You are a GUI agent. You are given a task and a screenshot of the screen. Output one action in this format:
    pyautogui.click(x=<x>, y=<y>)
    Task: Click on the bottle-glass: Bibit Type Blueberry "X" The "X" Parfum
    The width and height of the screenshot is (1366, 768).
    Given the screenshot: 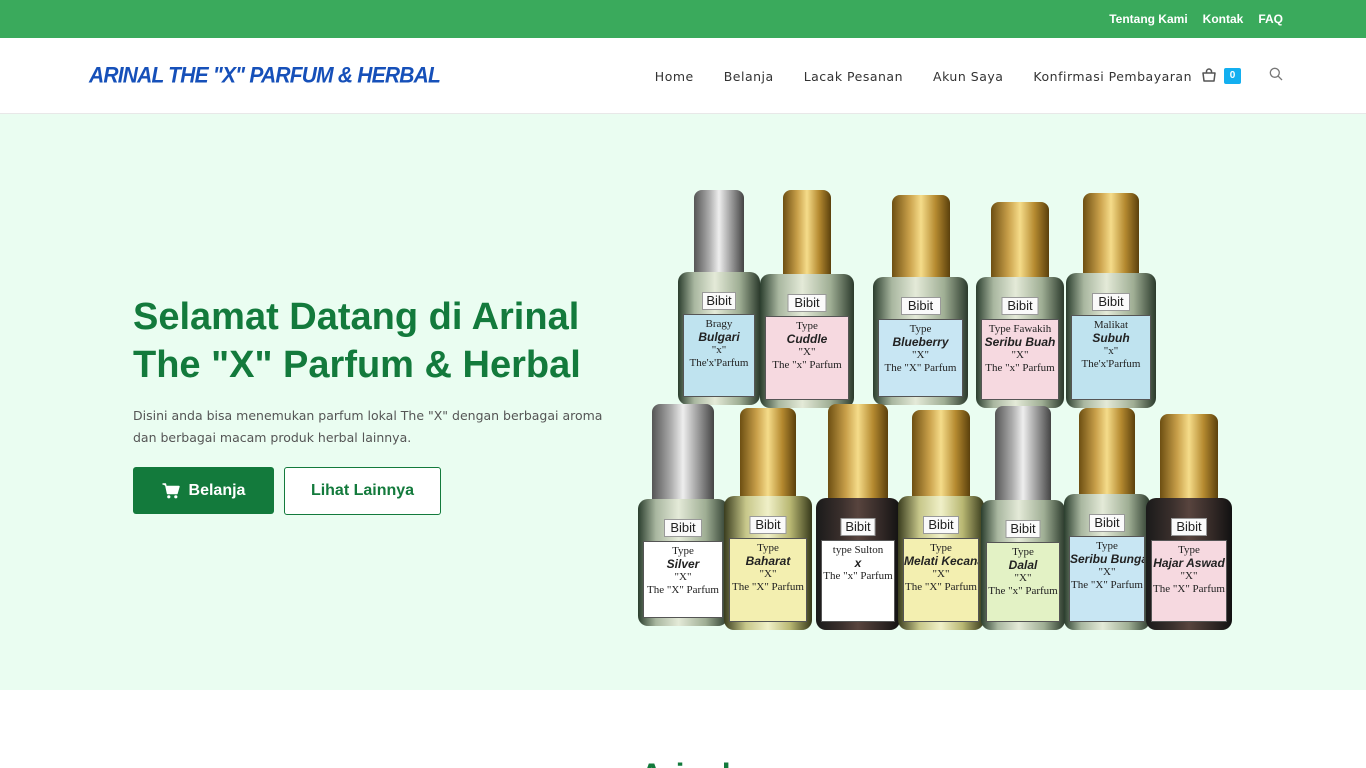 What is the action you would take?
    pyautogui.click(x=920, y=341)
    